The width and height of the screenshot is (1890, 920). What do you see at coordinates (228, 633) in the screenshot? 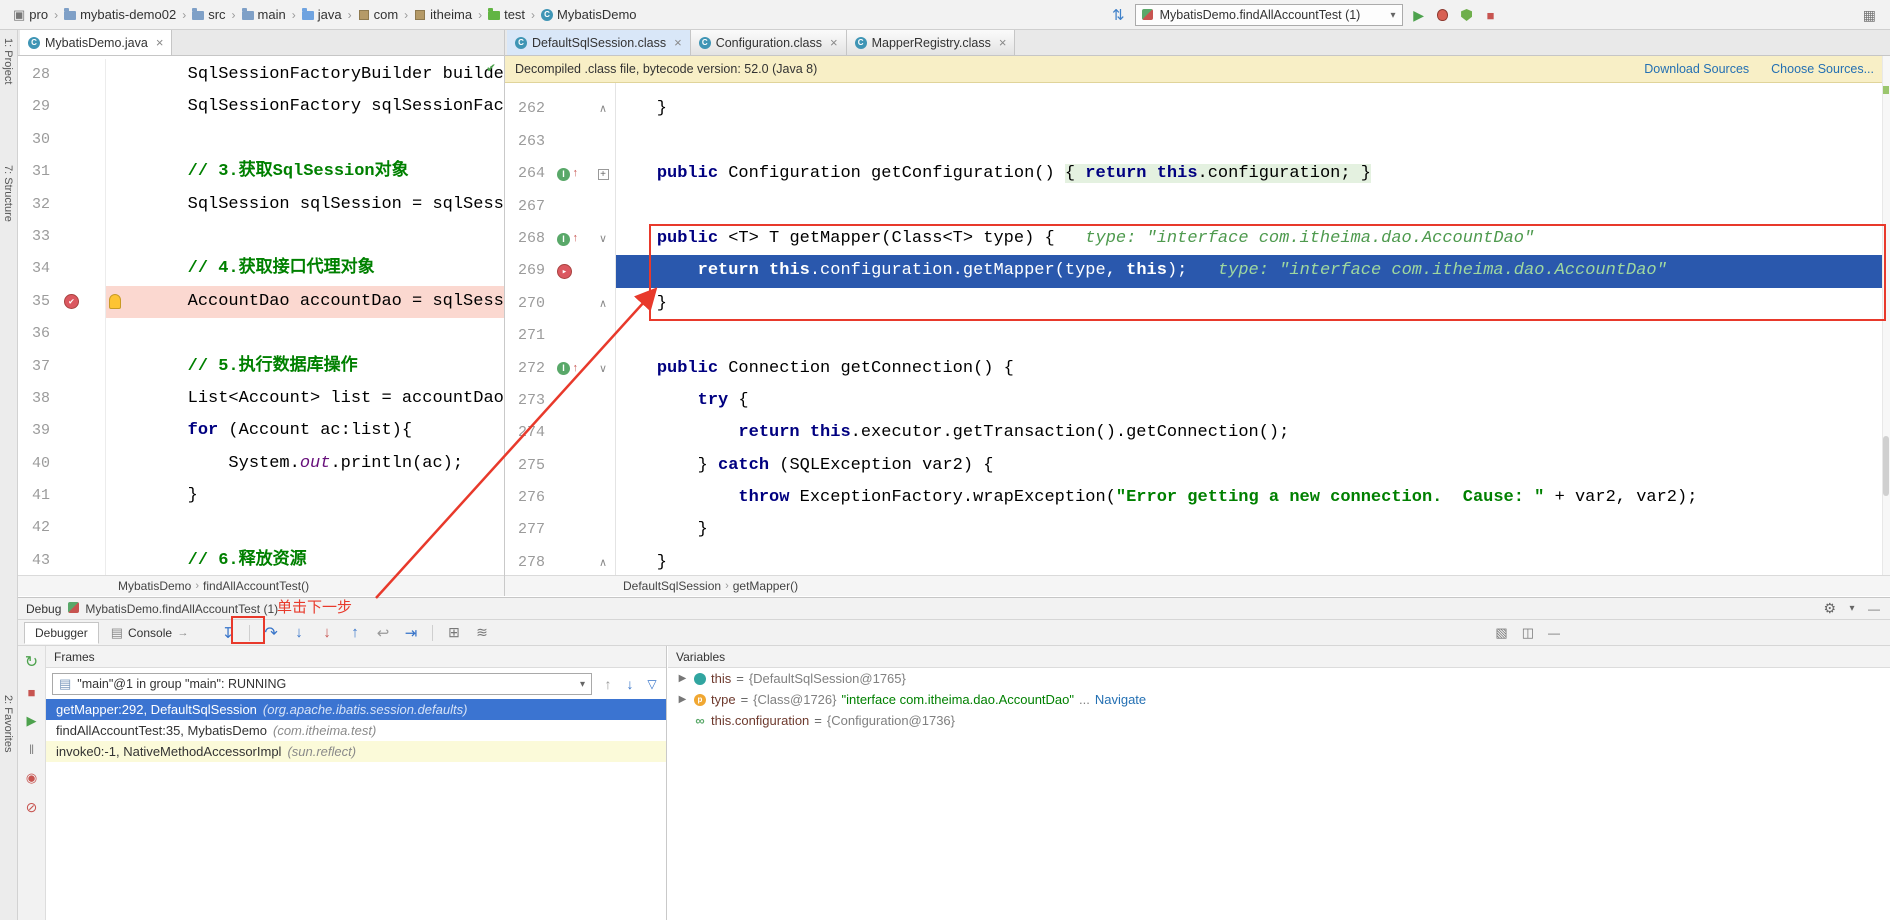
I see `show-execution-point-icon: ↧` at bounding box center [228, 633].